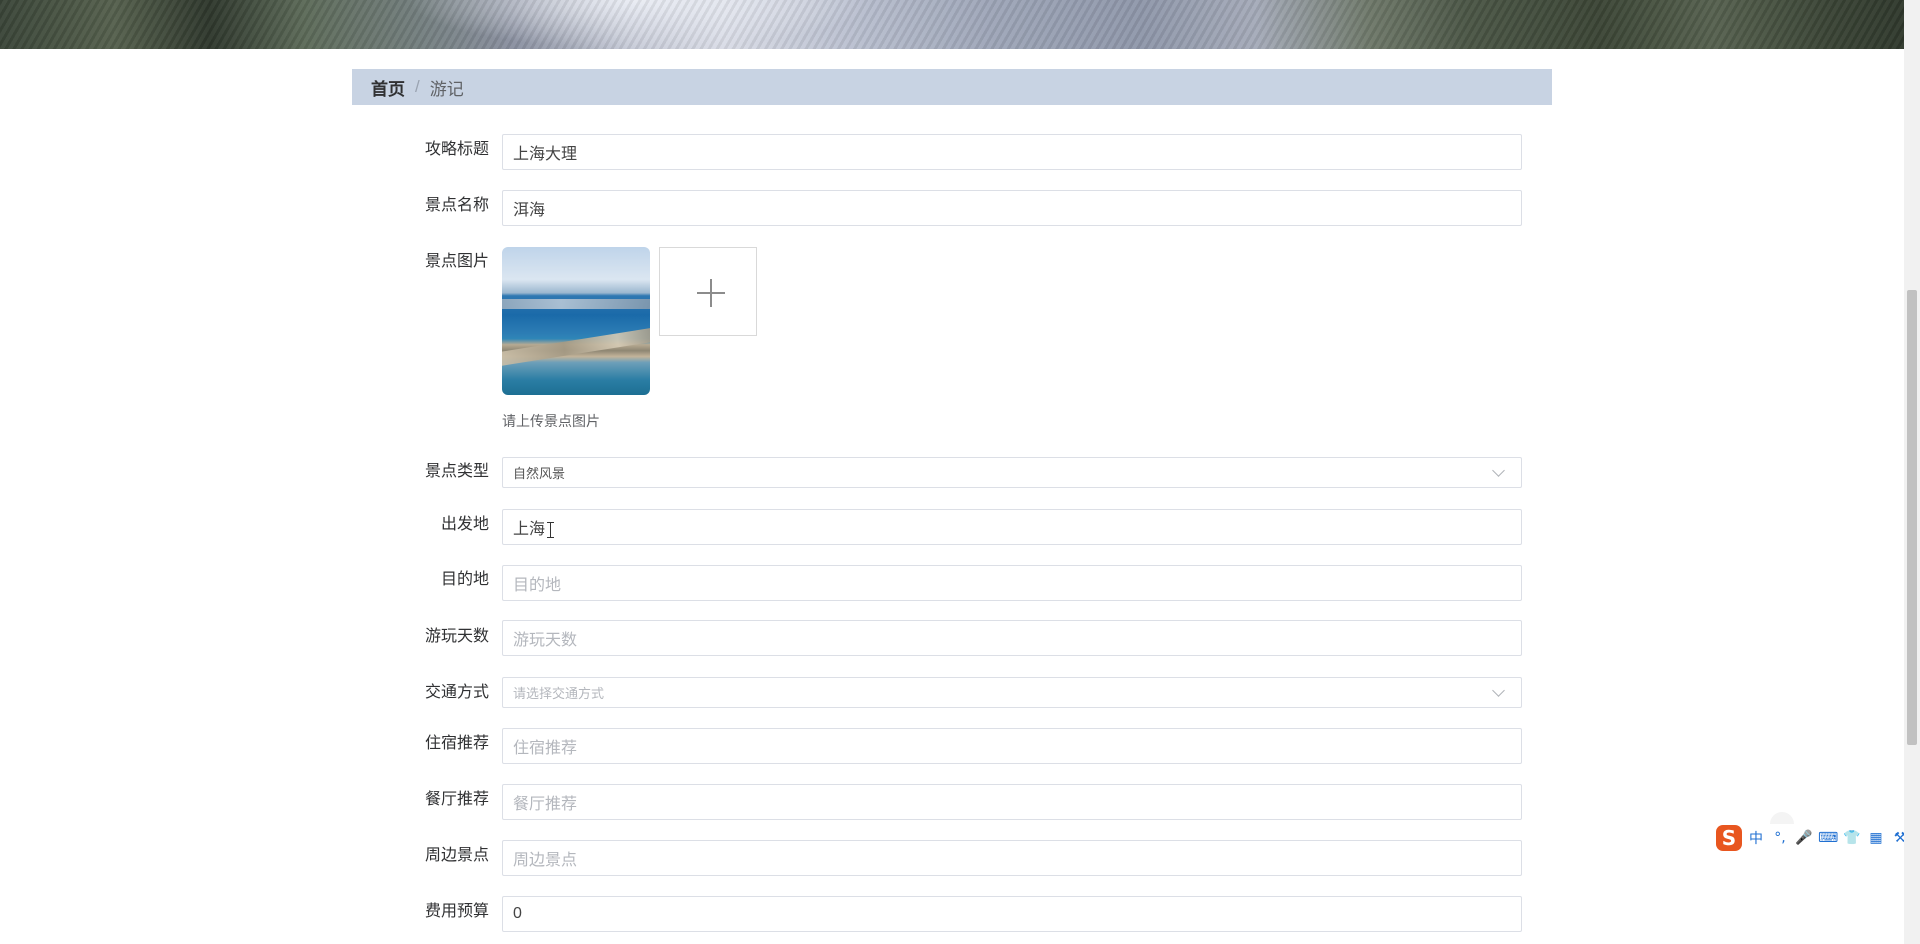 This screenshot has height=944, width=1920. I want to click on days-label: 游玩天数, so click(456, 636).